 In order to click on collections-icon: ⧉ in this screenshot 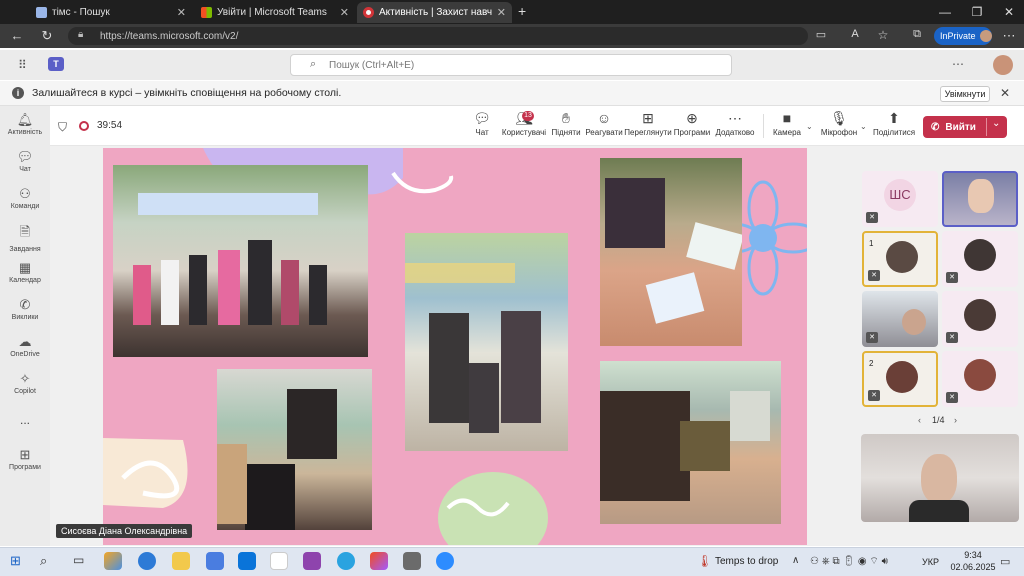, I will do `click(917, 34)`.